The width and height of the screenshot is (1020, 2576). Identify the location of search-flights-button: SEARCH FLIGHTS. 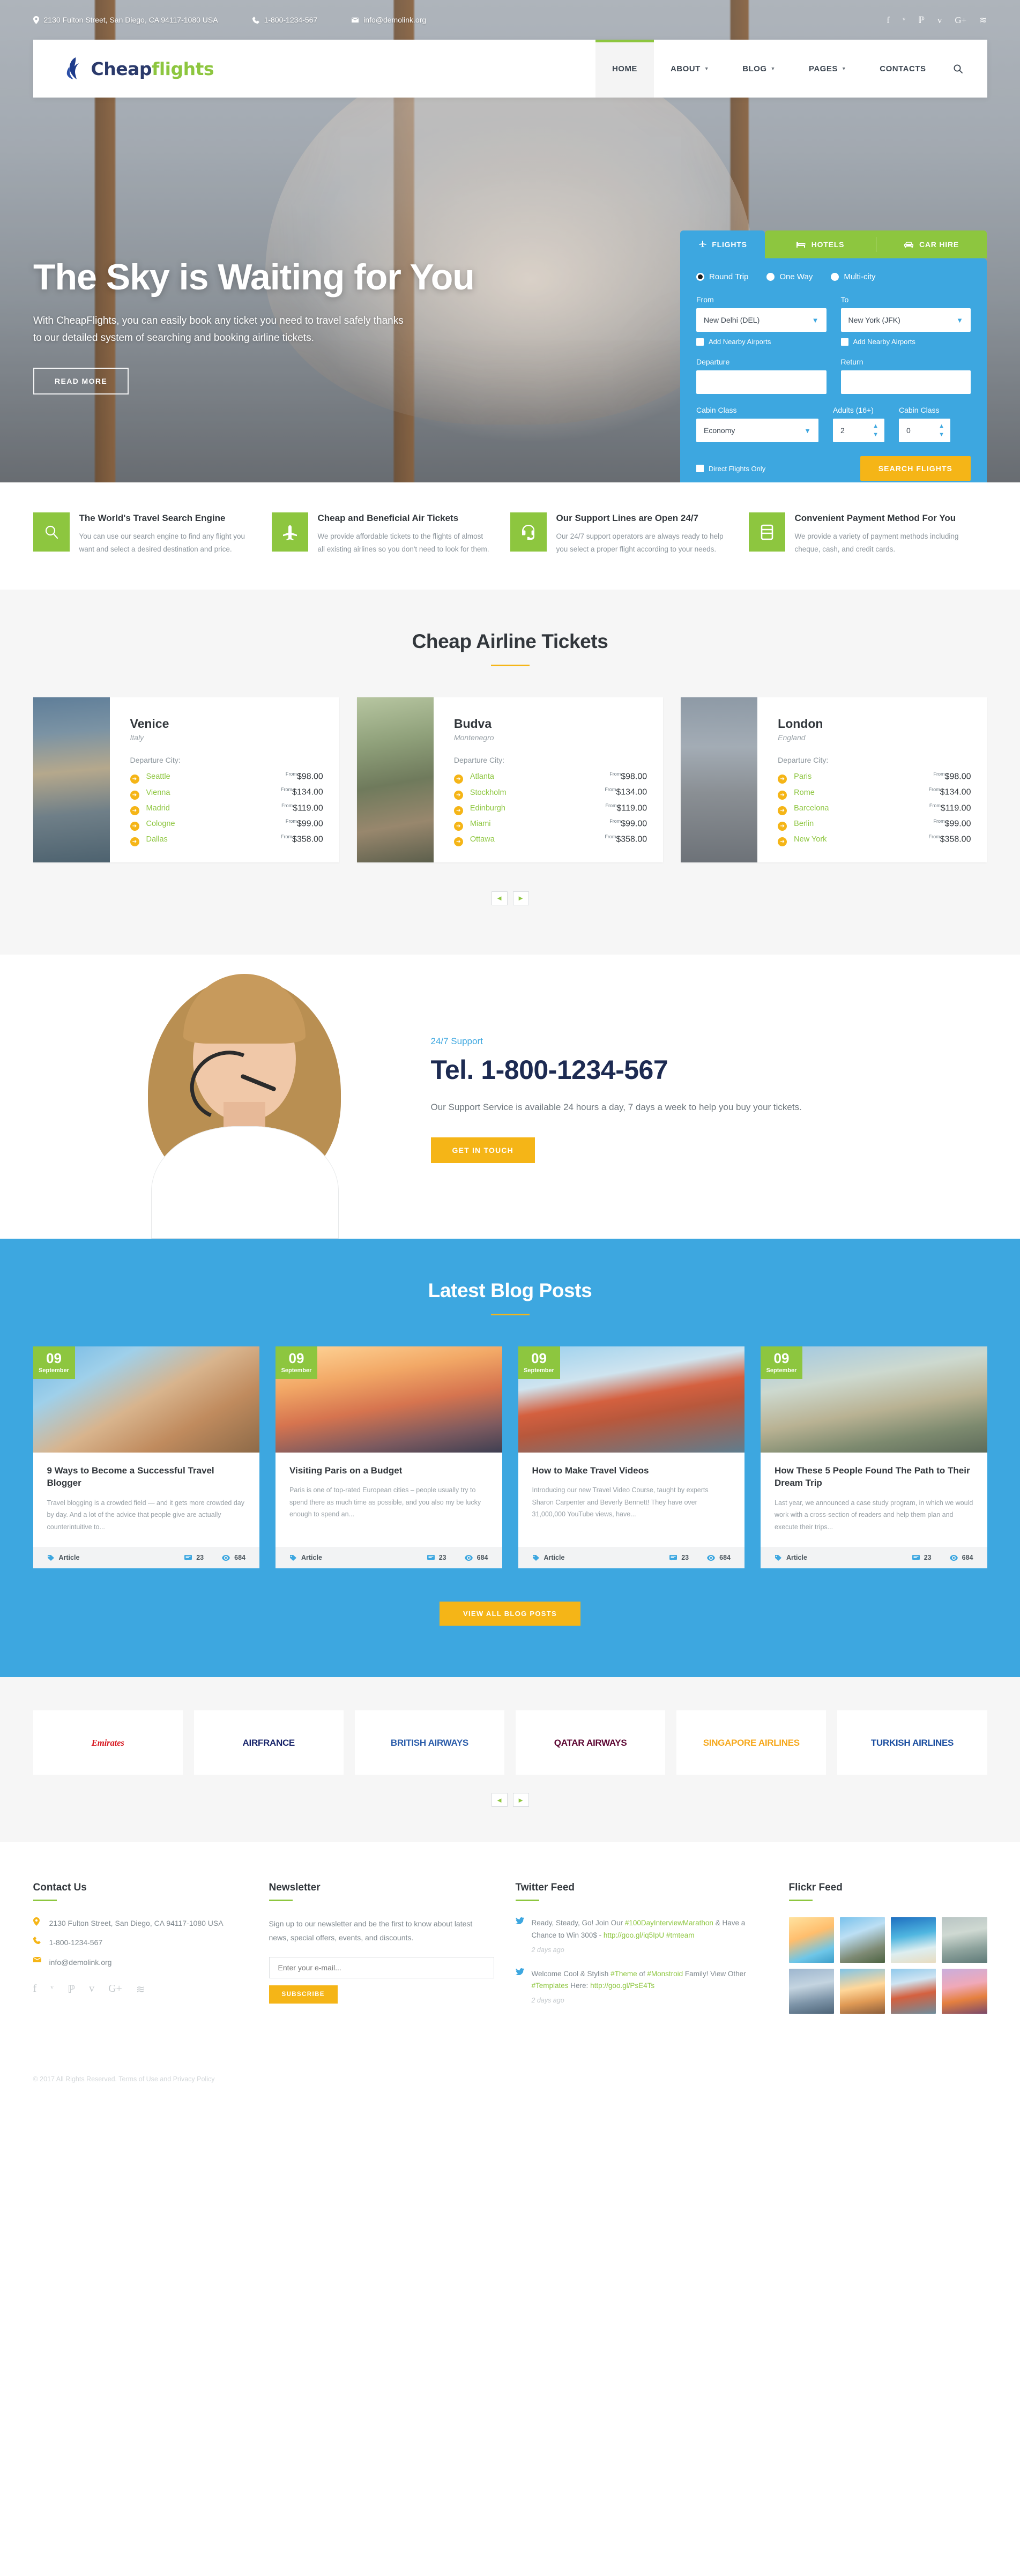
(915, 468).